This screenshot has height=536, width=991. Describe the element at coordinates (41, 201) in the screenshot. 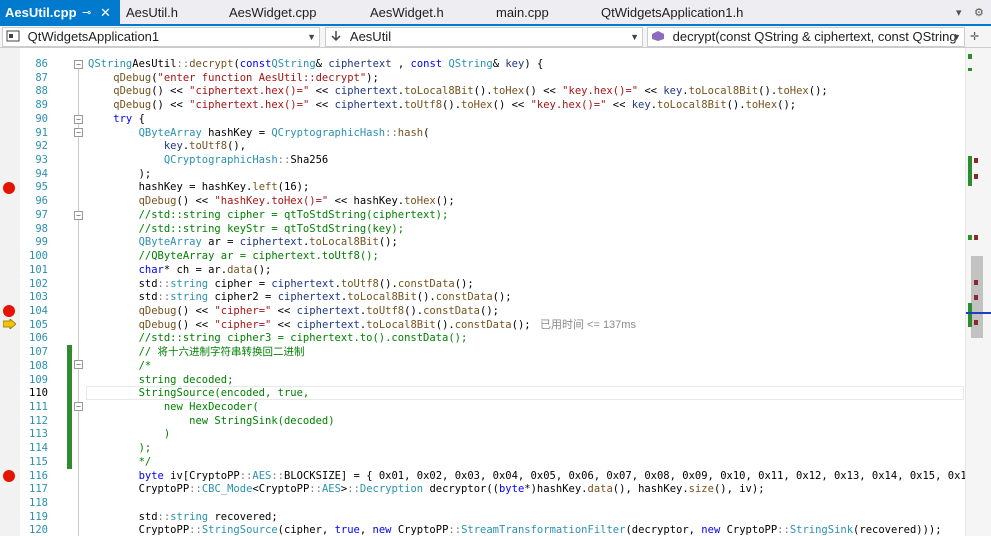

I see `line-number: 96` at that location.